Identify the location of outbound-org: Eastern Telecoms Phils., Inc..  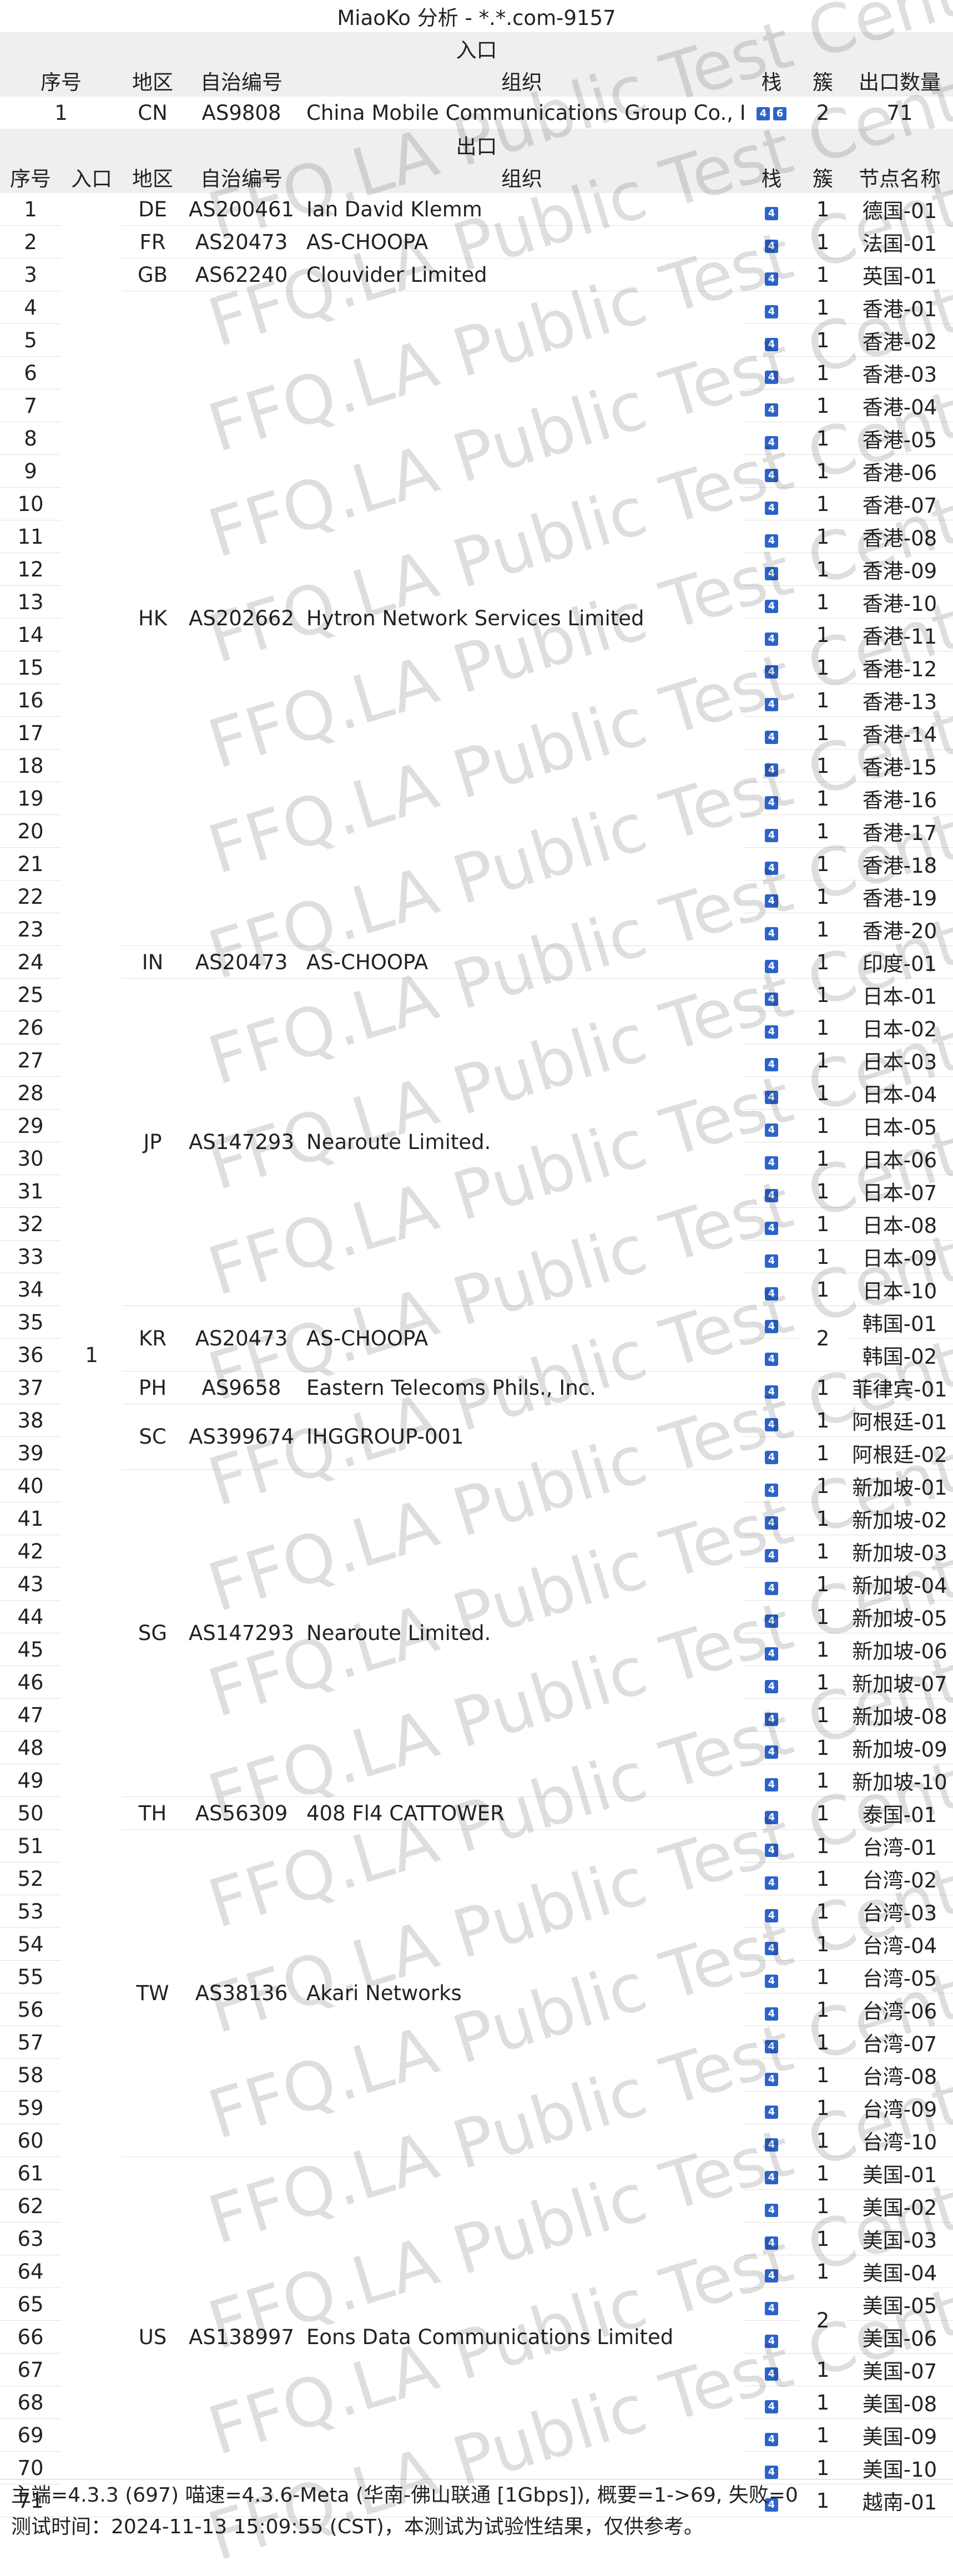
(522, 1387).